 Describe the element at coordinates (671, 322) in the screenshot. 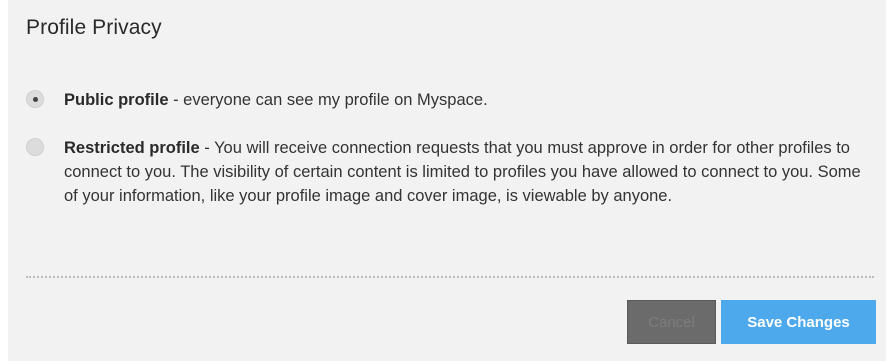

I see `cancel-button: Cancel` at that location.